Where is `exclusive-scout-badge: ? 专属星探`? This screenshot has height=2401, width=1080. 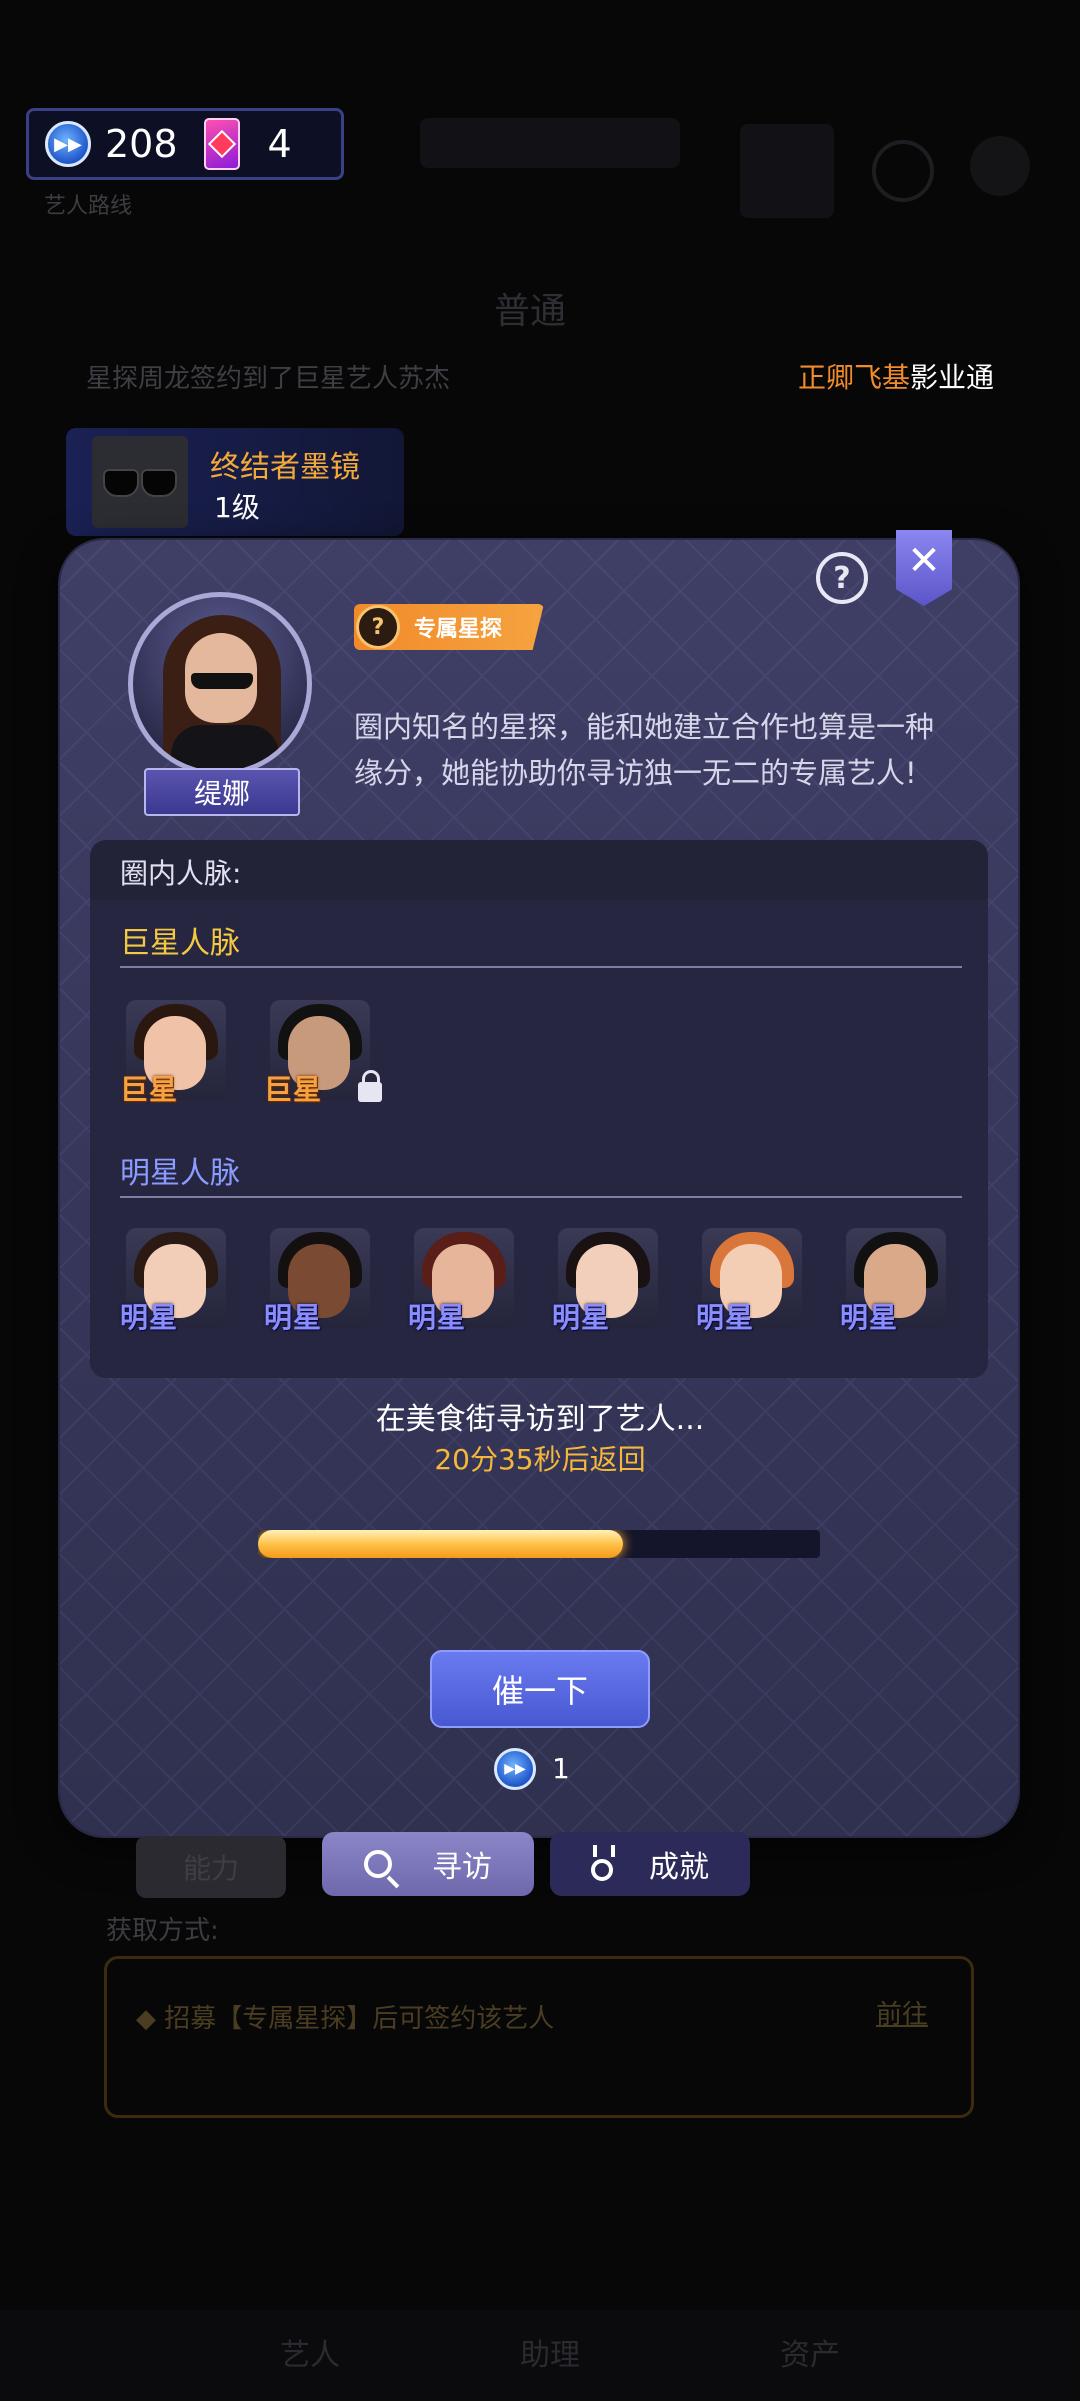 exclusive-scout-badge: ? 专属星探 is located at coordinates (449, 627).